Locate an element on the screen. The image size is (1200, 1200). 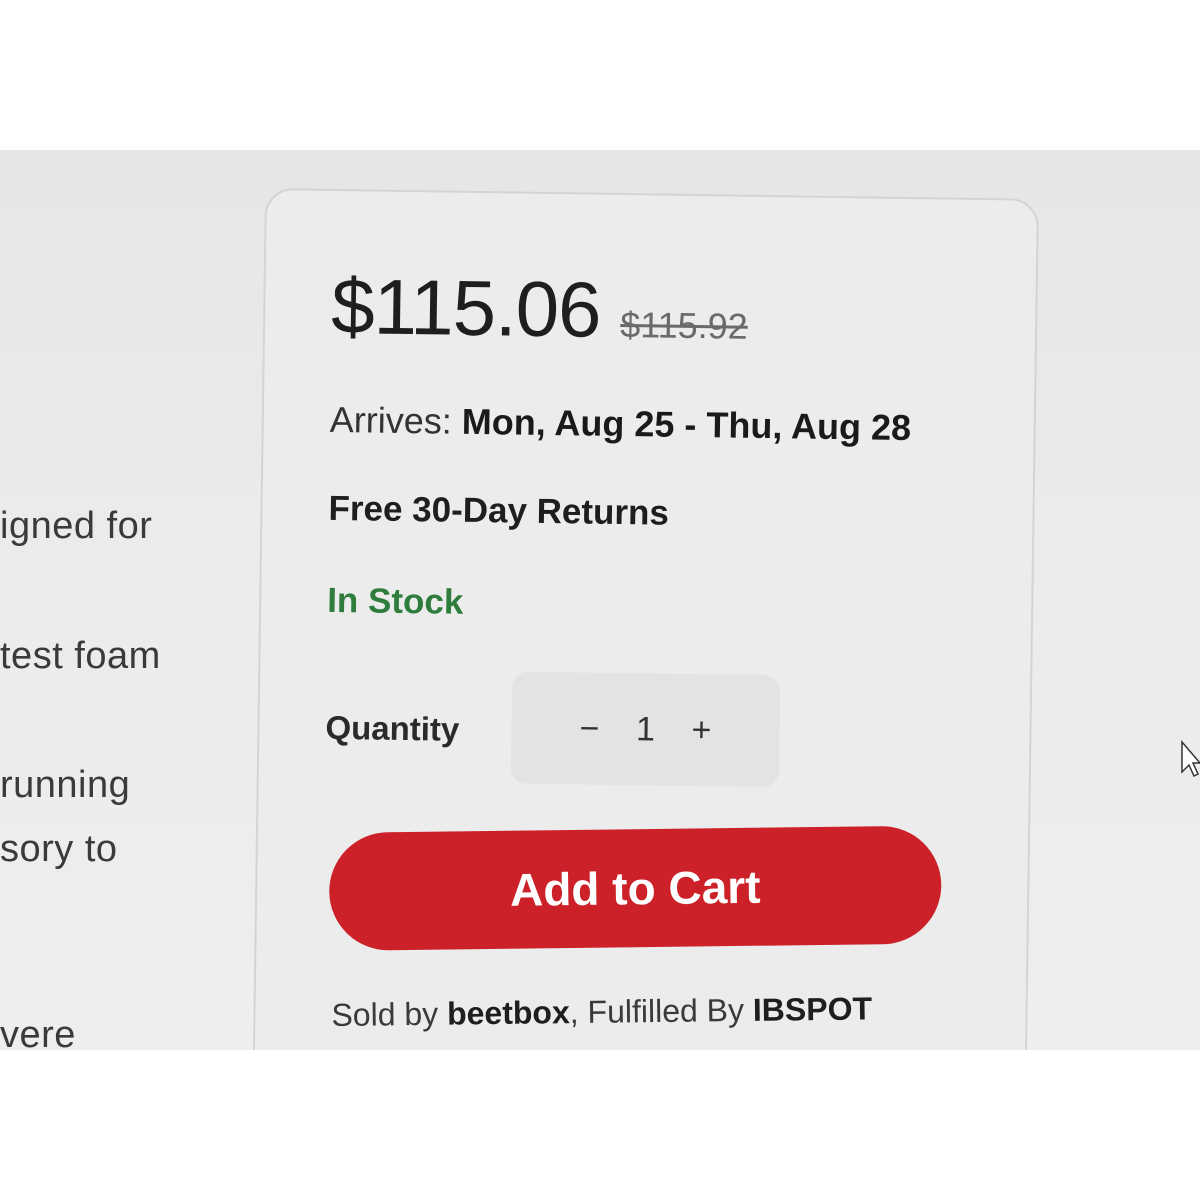
sold-by-label: Sold by is located at coordinates (385, 1014).